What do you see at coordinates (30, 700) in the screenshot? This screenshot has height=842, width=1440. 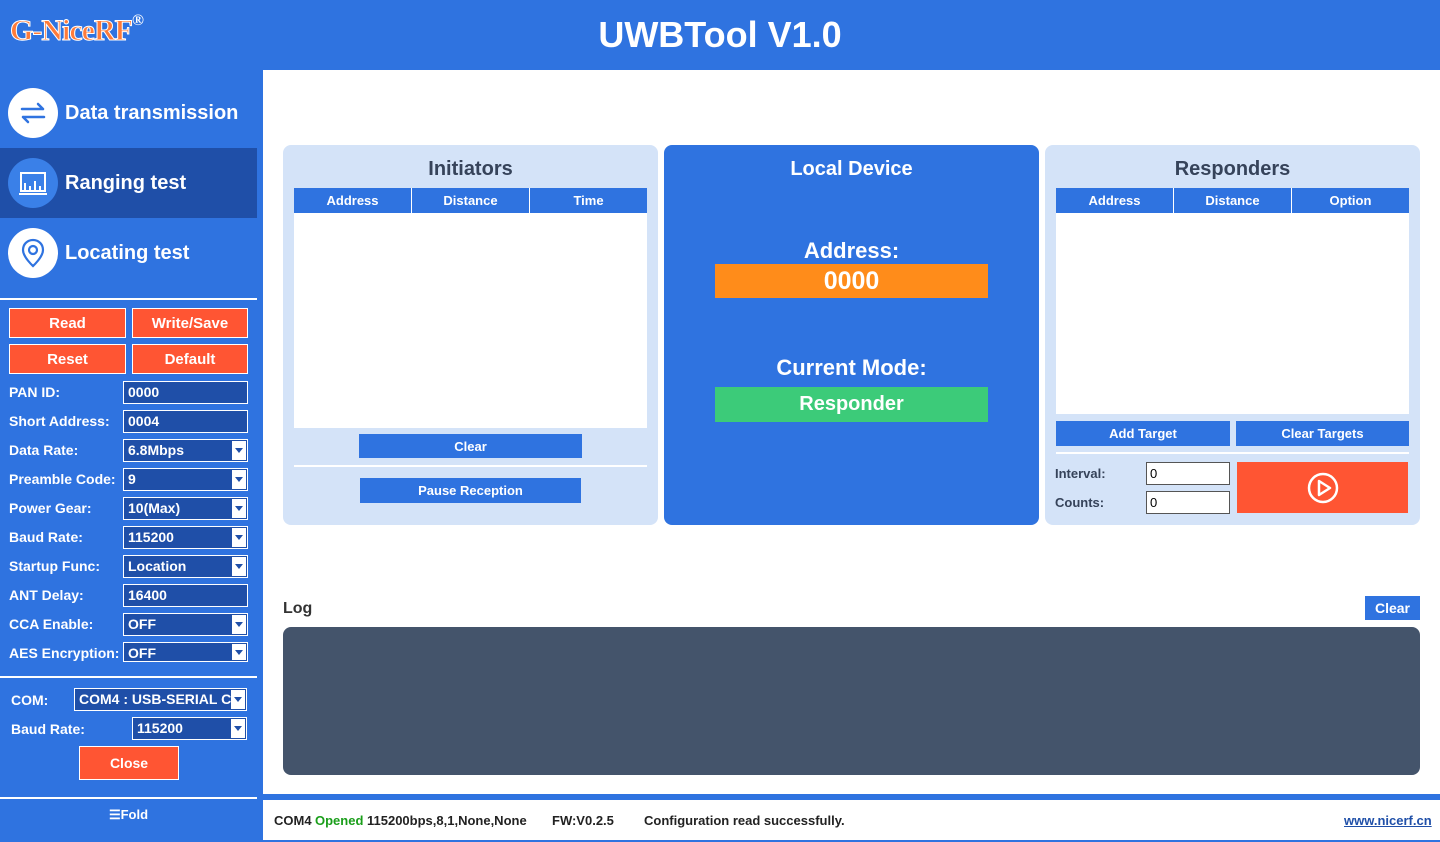 I see `com-label: COM:` at bounding box center [30, 700].